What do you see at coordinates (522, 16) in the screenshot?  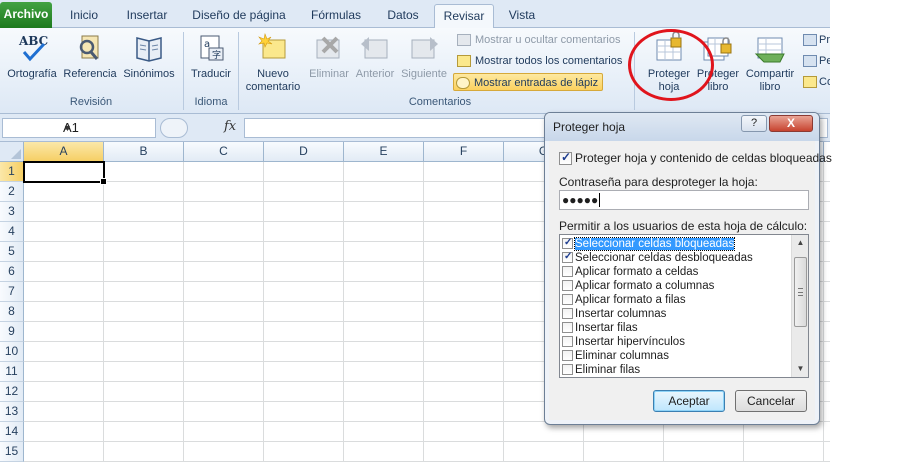 I see `tab-vista: Vista` at bounding box center [522, 16].